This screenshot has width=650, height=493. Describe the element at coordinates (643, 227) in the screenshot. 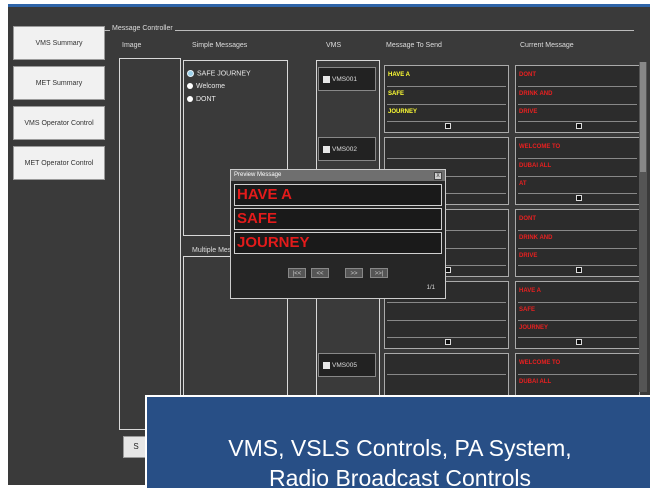

I see `vertical-scrollbar` at that location.